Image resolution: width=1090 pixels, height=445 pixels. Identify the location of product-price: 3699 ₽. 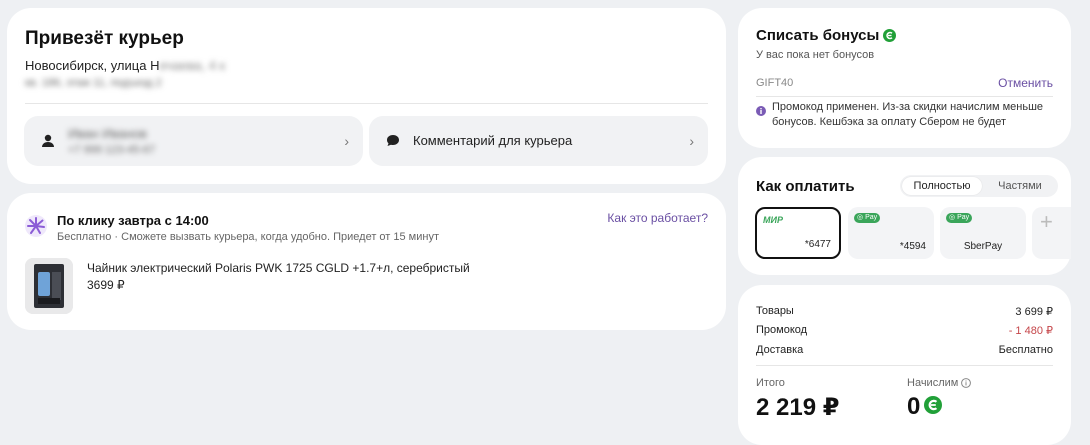
(106, 285).